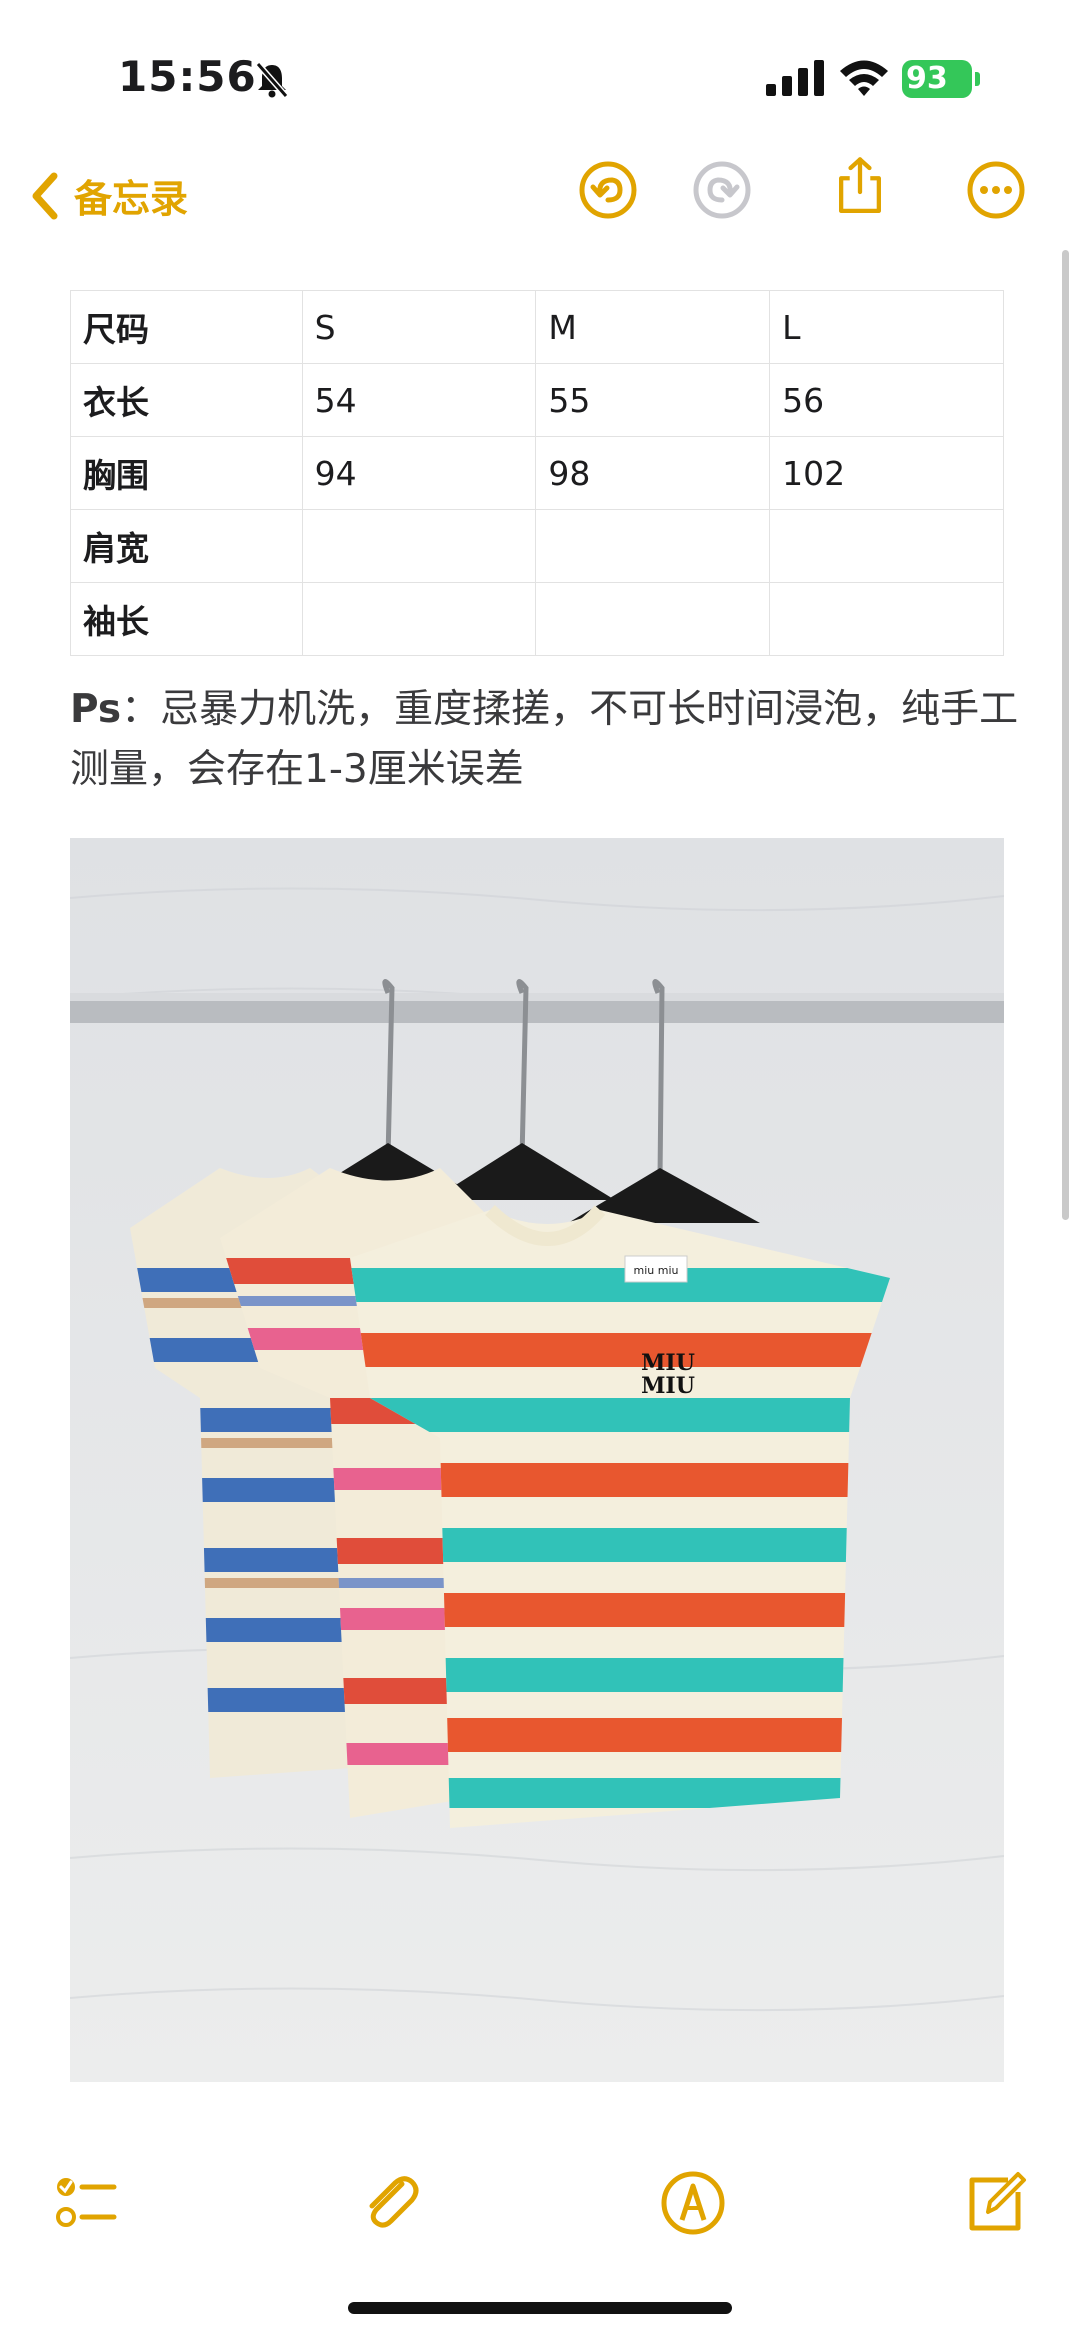 The width and height of the screenshot is (1080, 2347). I want to click on back-label: 备忘录, so click(131, 199).